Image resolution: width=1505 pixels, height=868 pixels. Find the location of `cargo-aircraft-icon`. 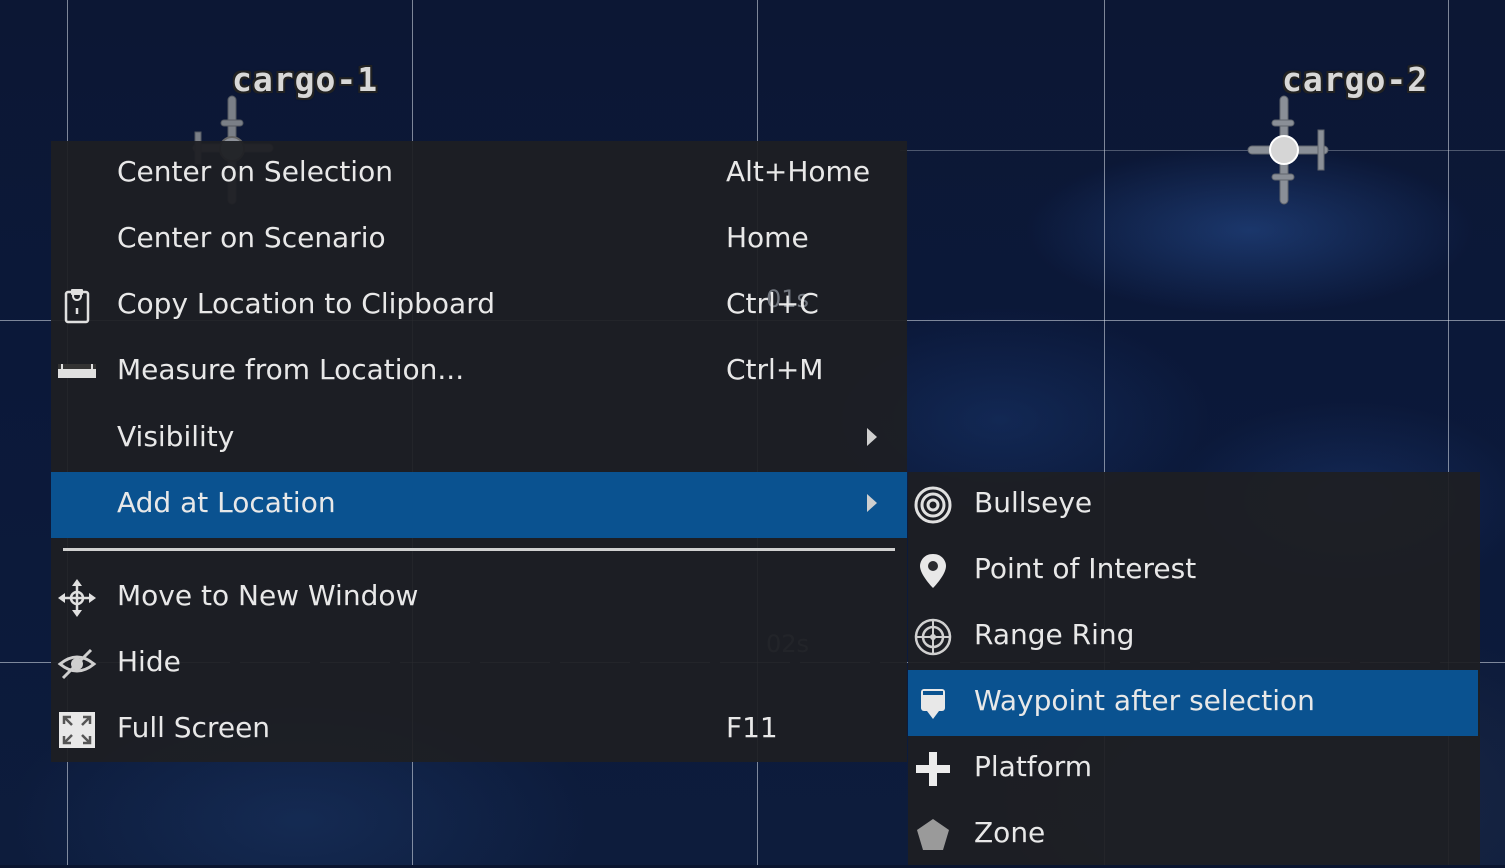

cargo-aircraft-icon is located at coordinates (1287, 149).